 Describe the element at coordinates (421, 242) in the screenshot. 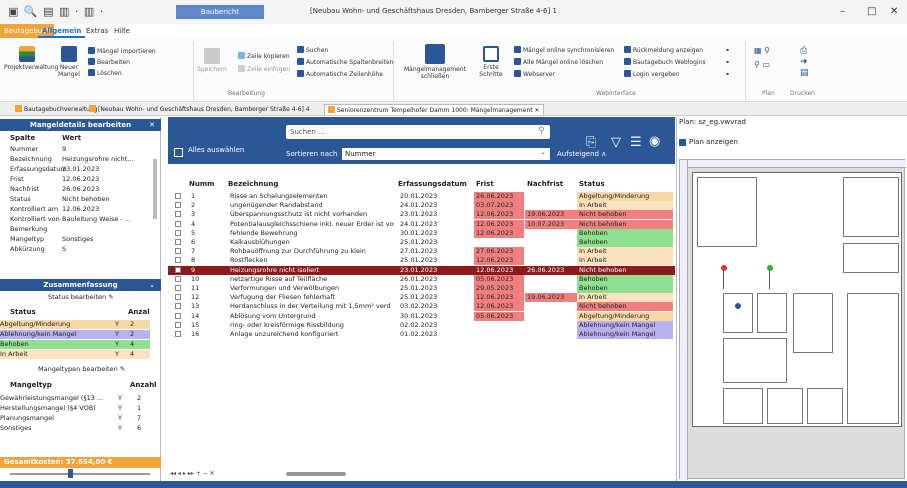

I see `table-row: 6 Kalkausblühungen 25.01.2023 Behoben` at that location.